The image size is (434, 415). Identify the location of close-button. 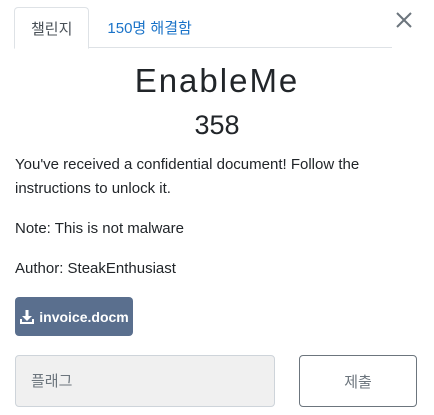
(404, 20).